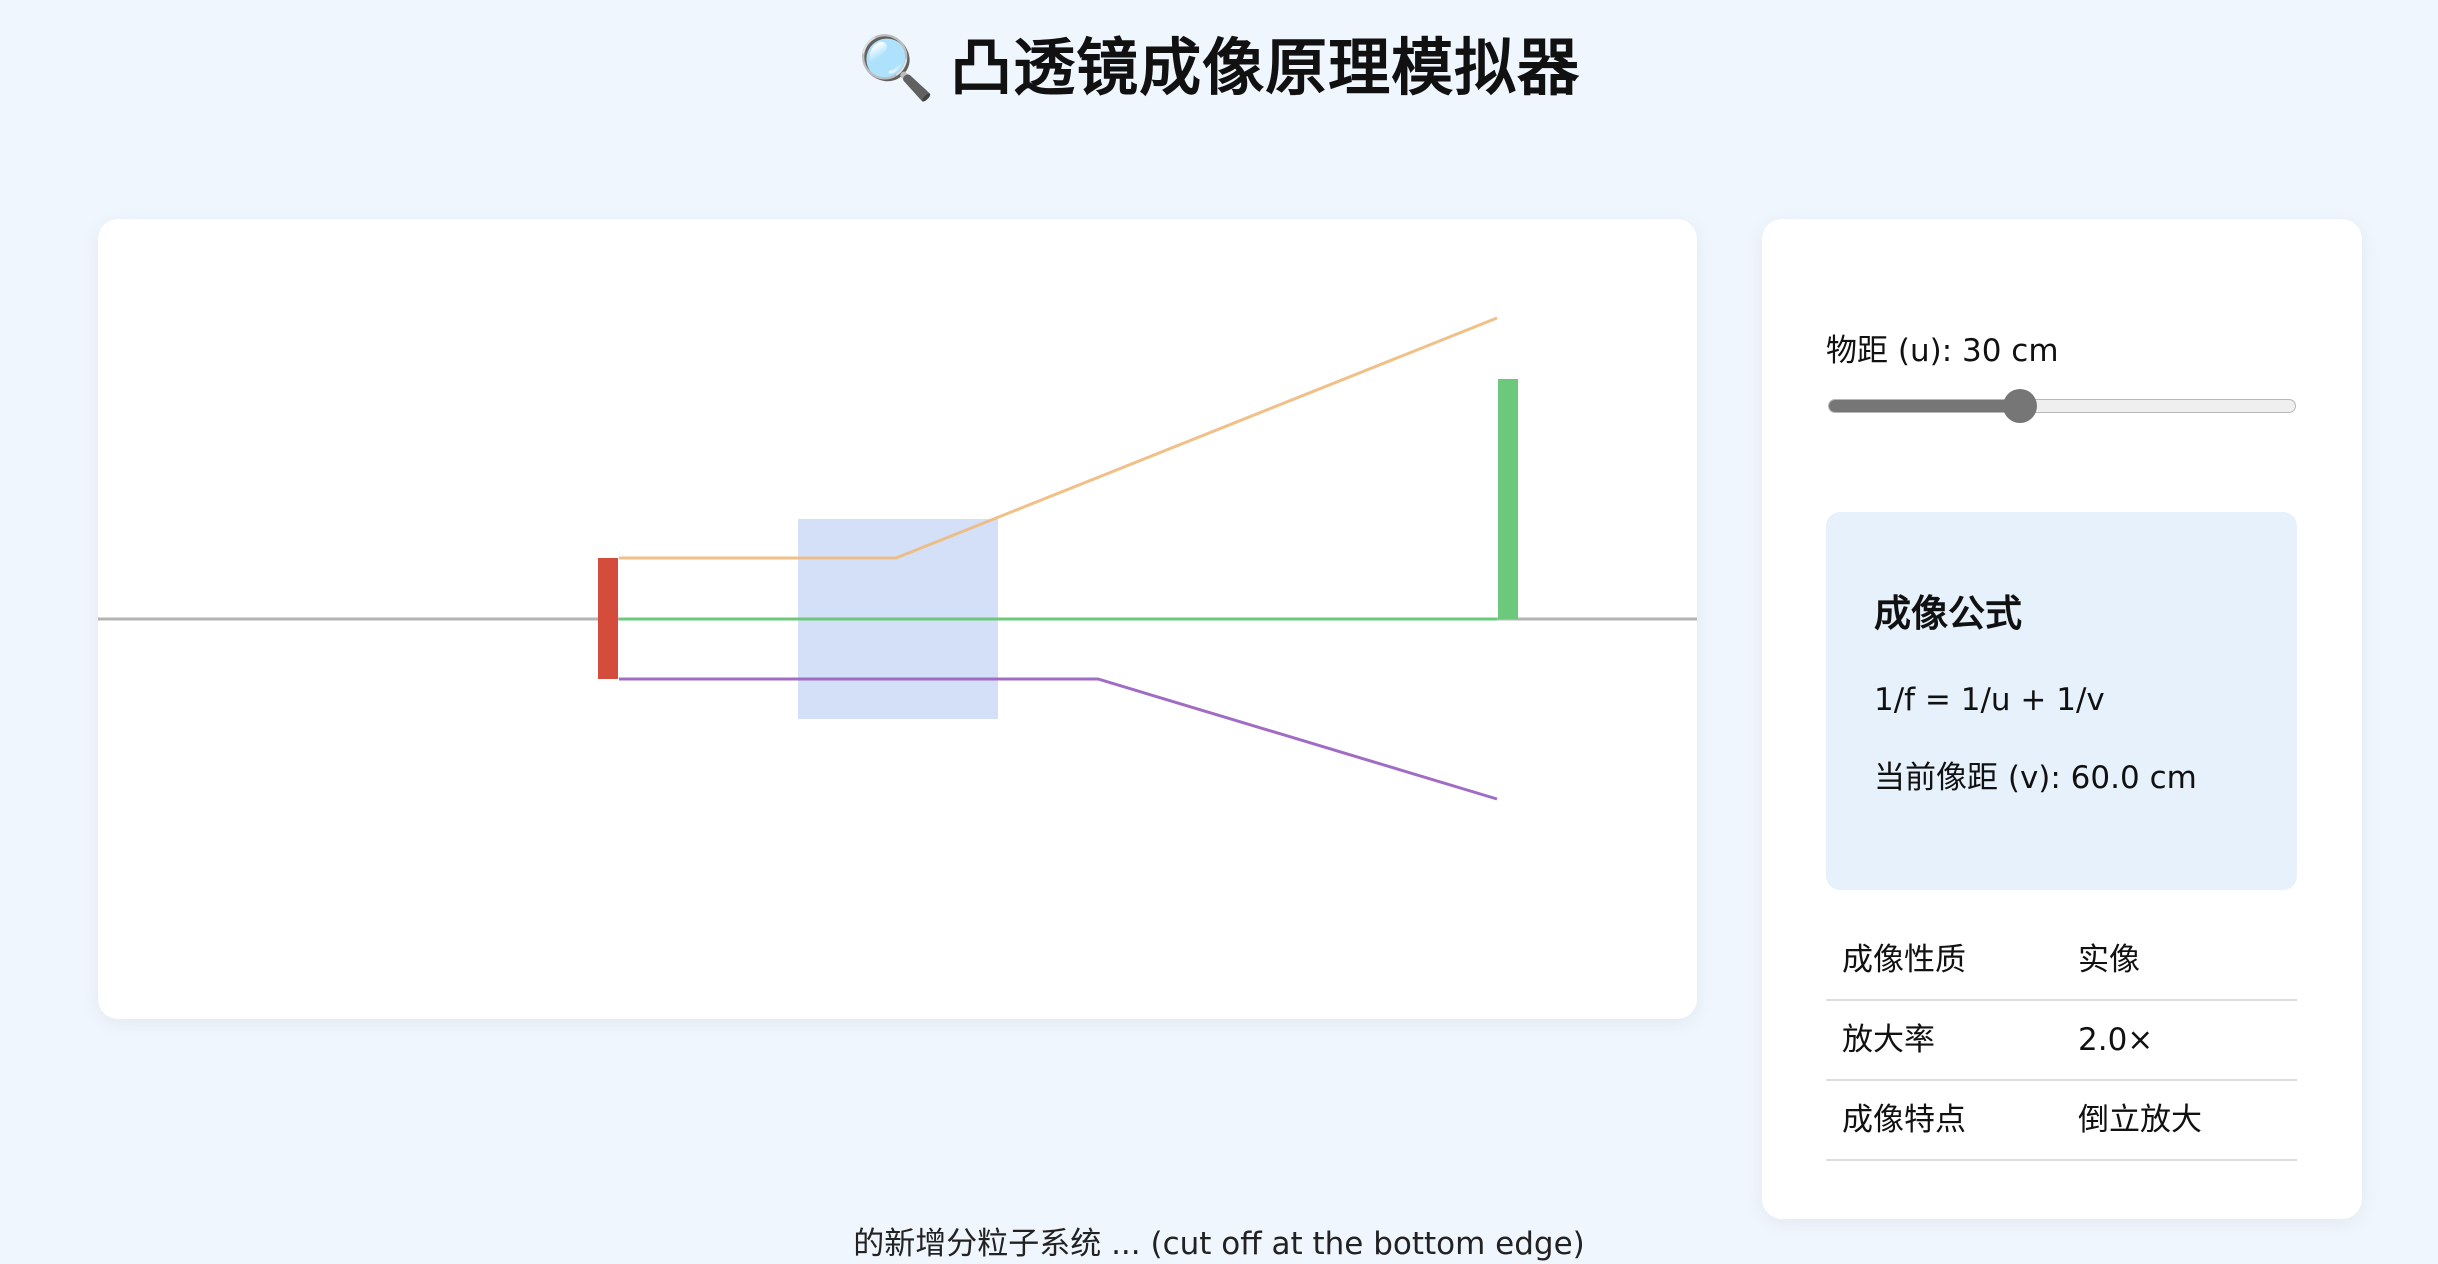 This screenshot has width=2438, height=1264. I want to click on object-distance-label: 物距 (u): 30 cm, so click(1942, 351).